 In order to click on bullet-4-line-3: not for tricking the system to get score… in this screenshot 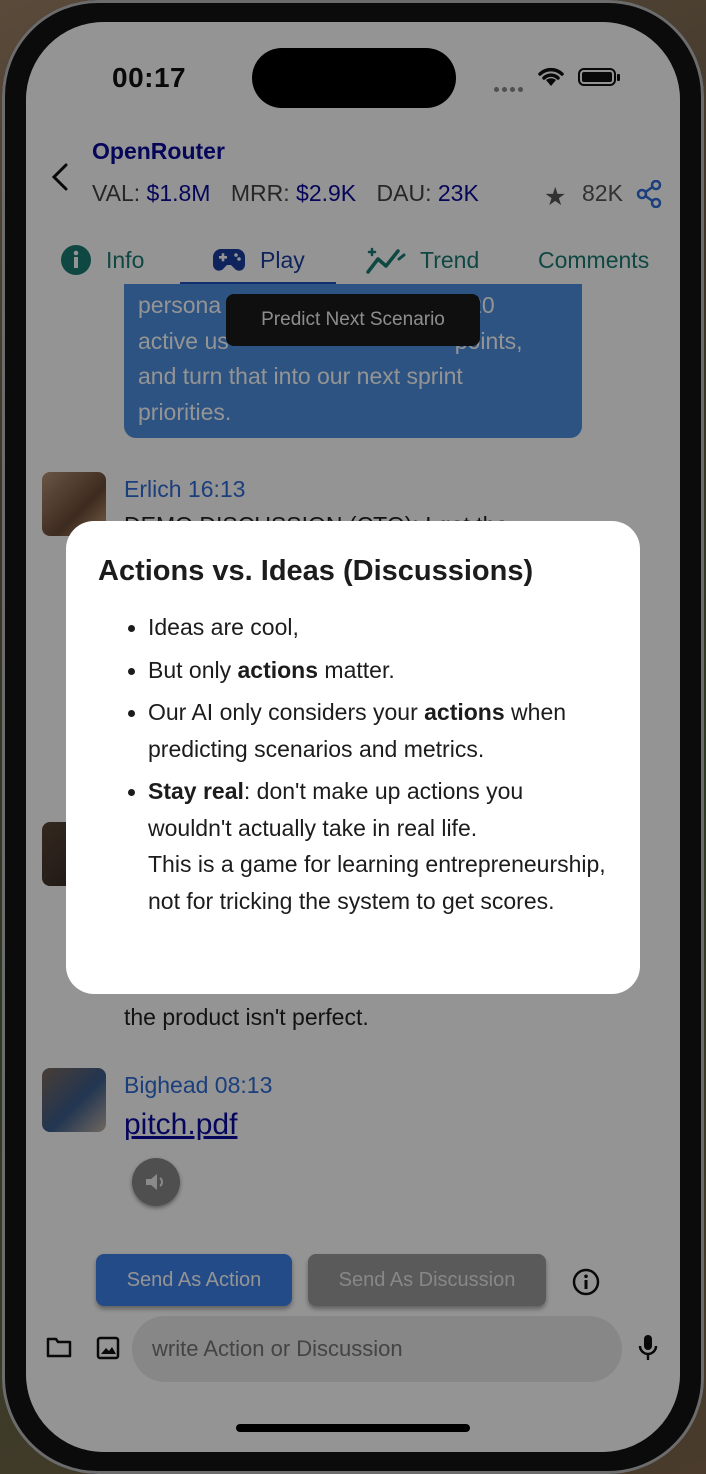, I will do `click(351, 900)`.